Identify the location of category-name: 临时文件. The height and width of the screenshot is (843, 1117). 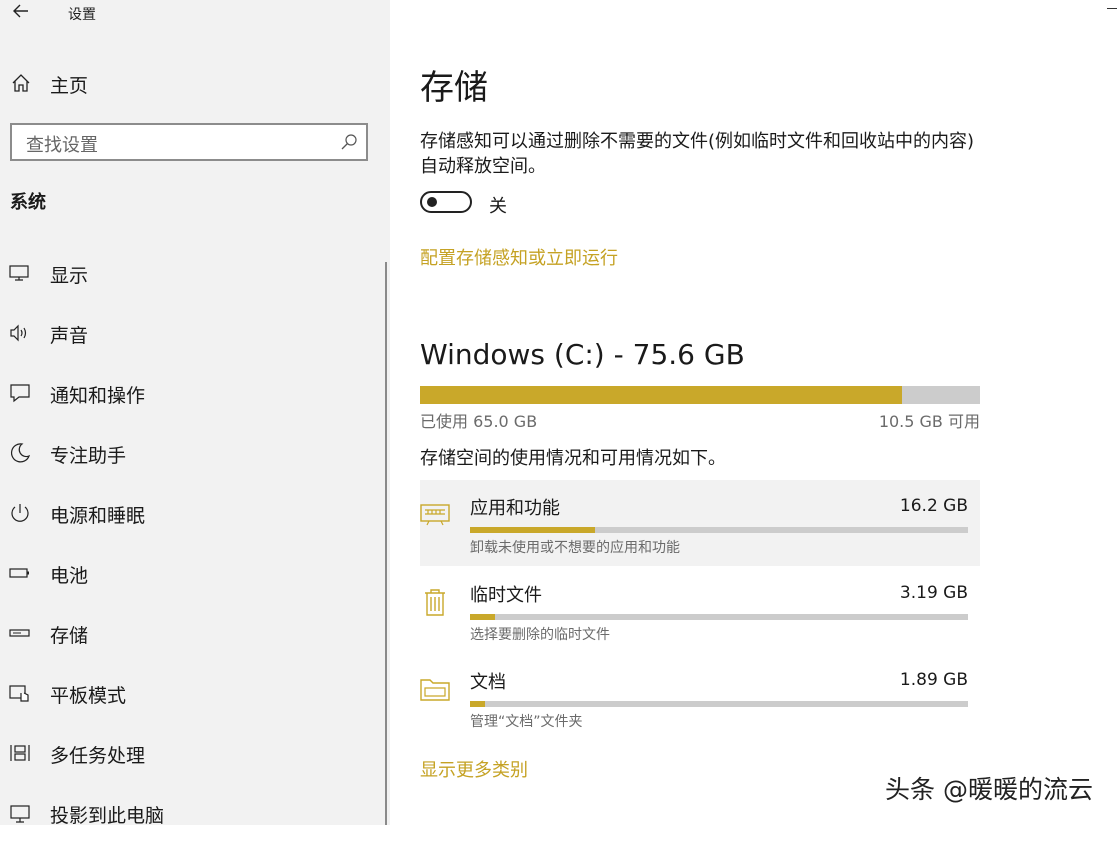
(506, 595).